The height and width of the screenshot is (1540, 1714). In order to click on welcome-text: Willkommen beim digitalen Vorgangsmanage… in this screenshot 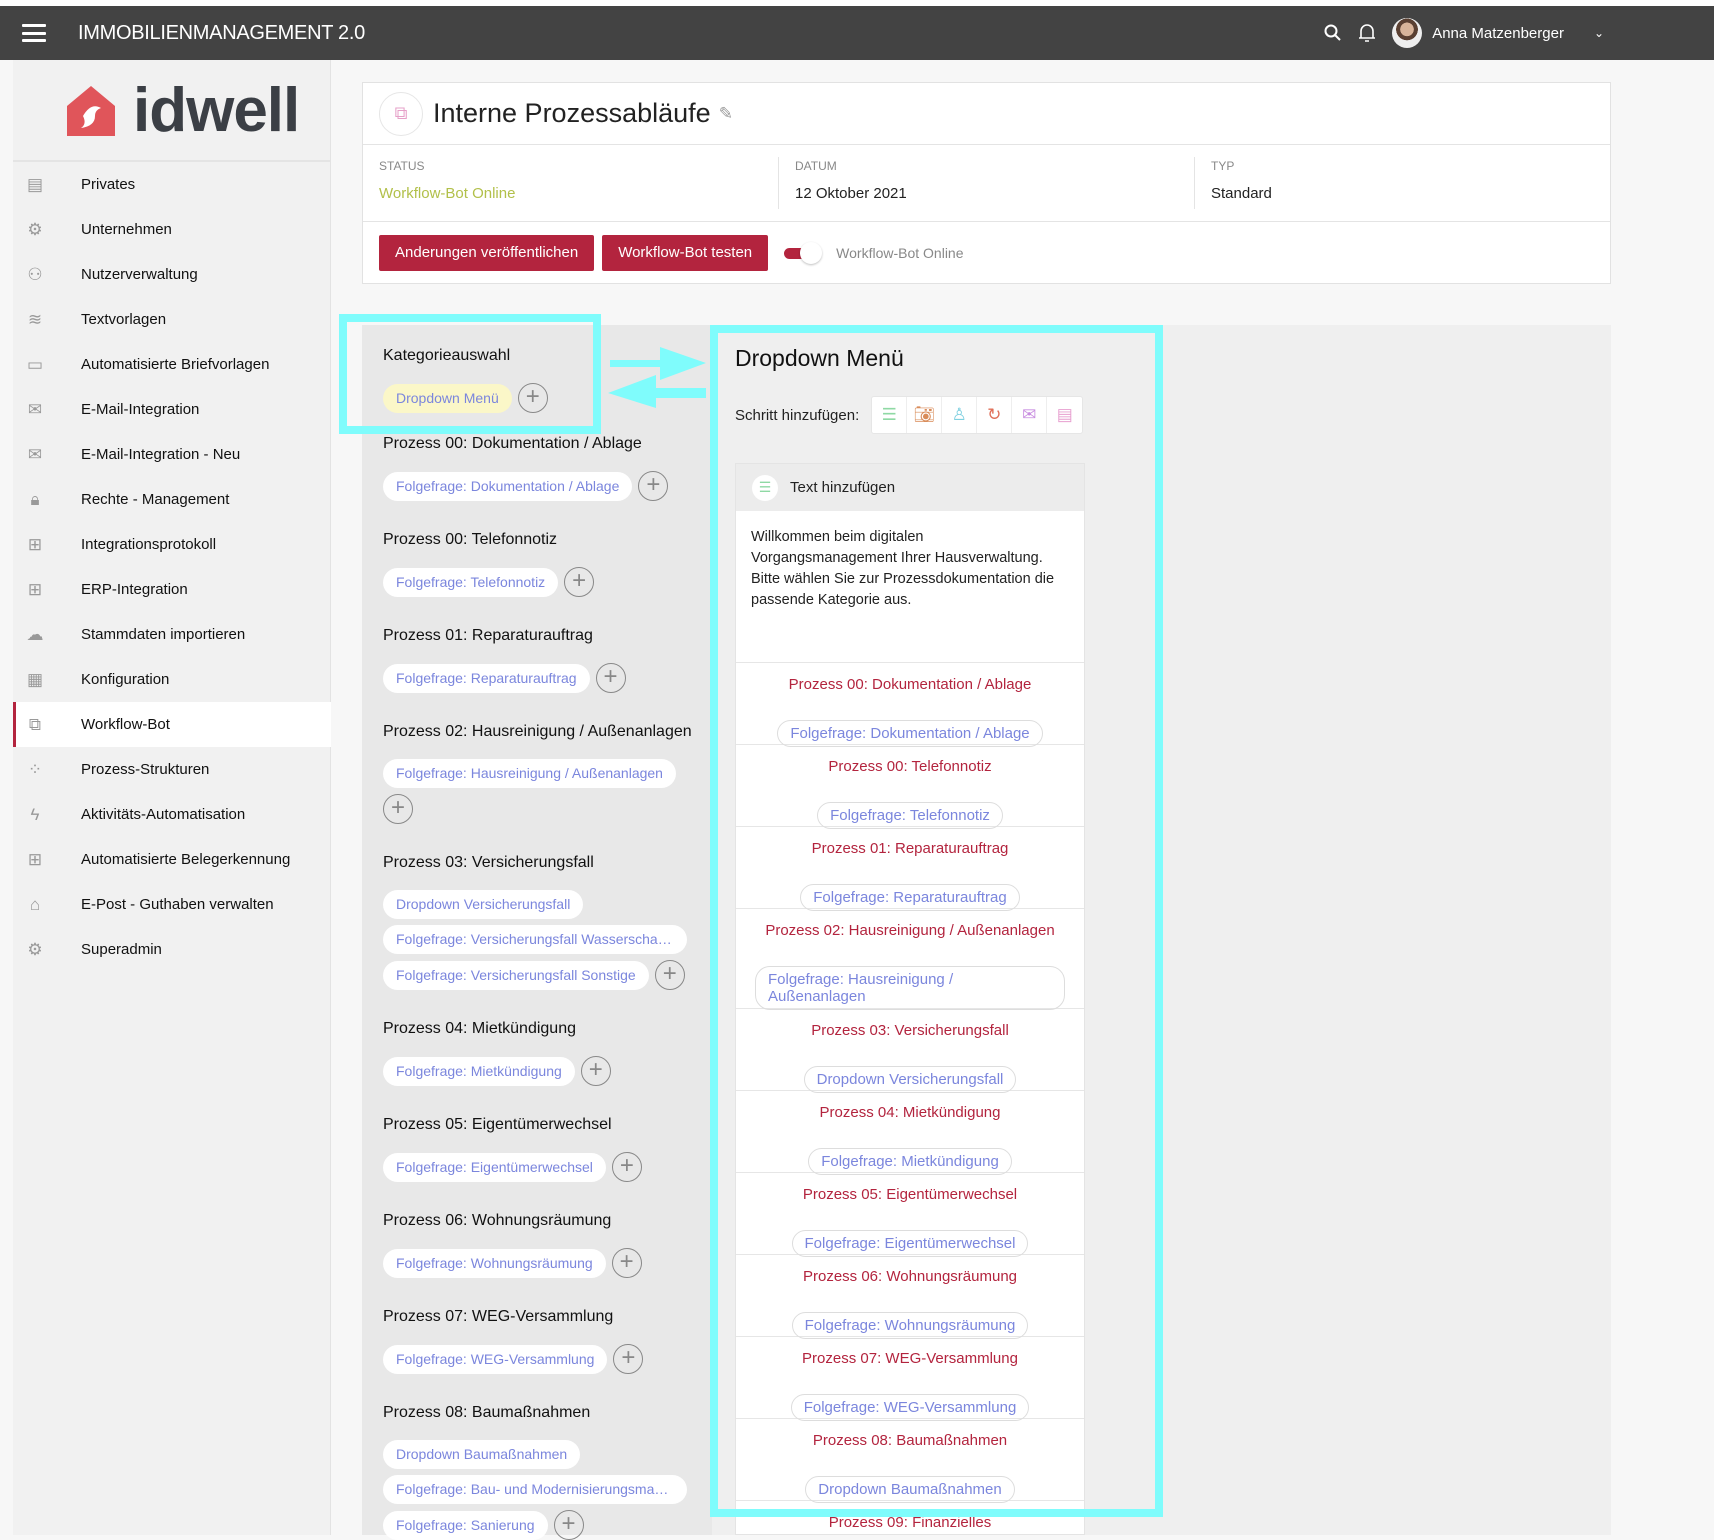, I will do `click(910, 587)`.